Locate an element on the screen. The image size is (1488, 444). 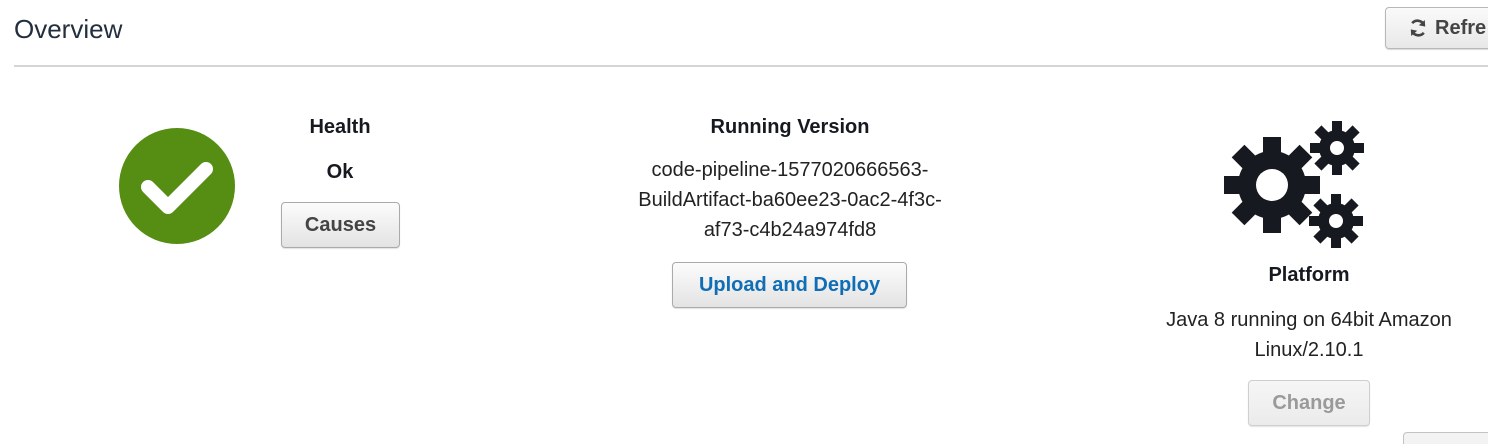
version-line: BuildArtifact-ba60ee23-0ac2-4f3c- is located at coordinates (790, 200).